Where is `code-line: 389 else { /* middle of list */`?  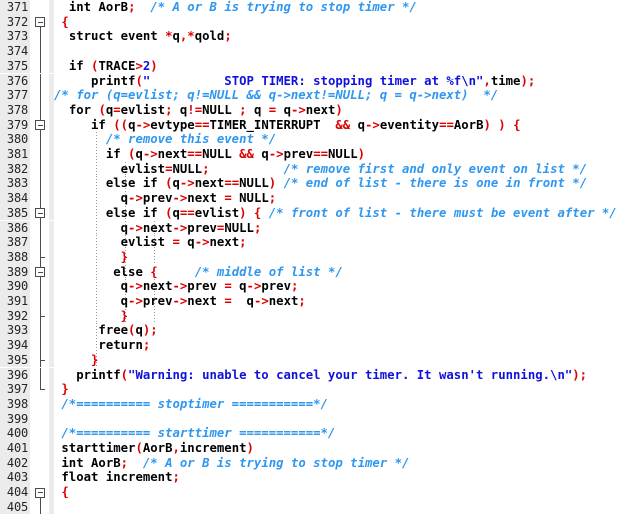
code-line: 389 else { /* middle of list */ is located at coordinates (318, 272).